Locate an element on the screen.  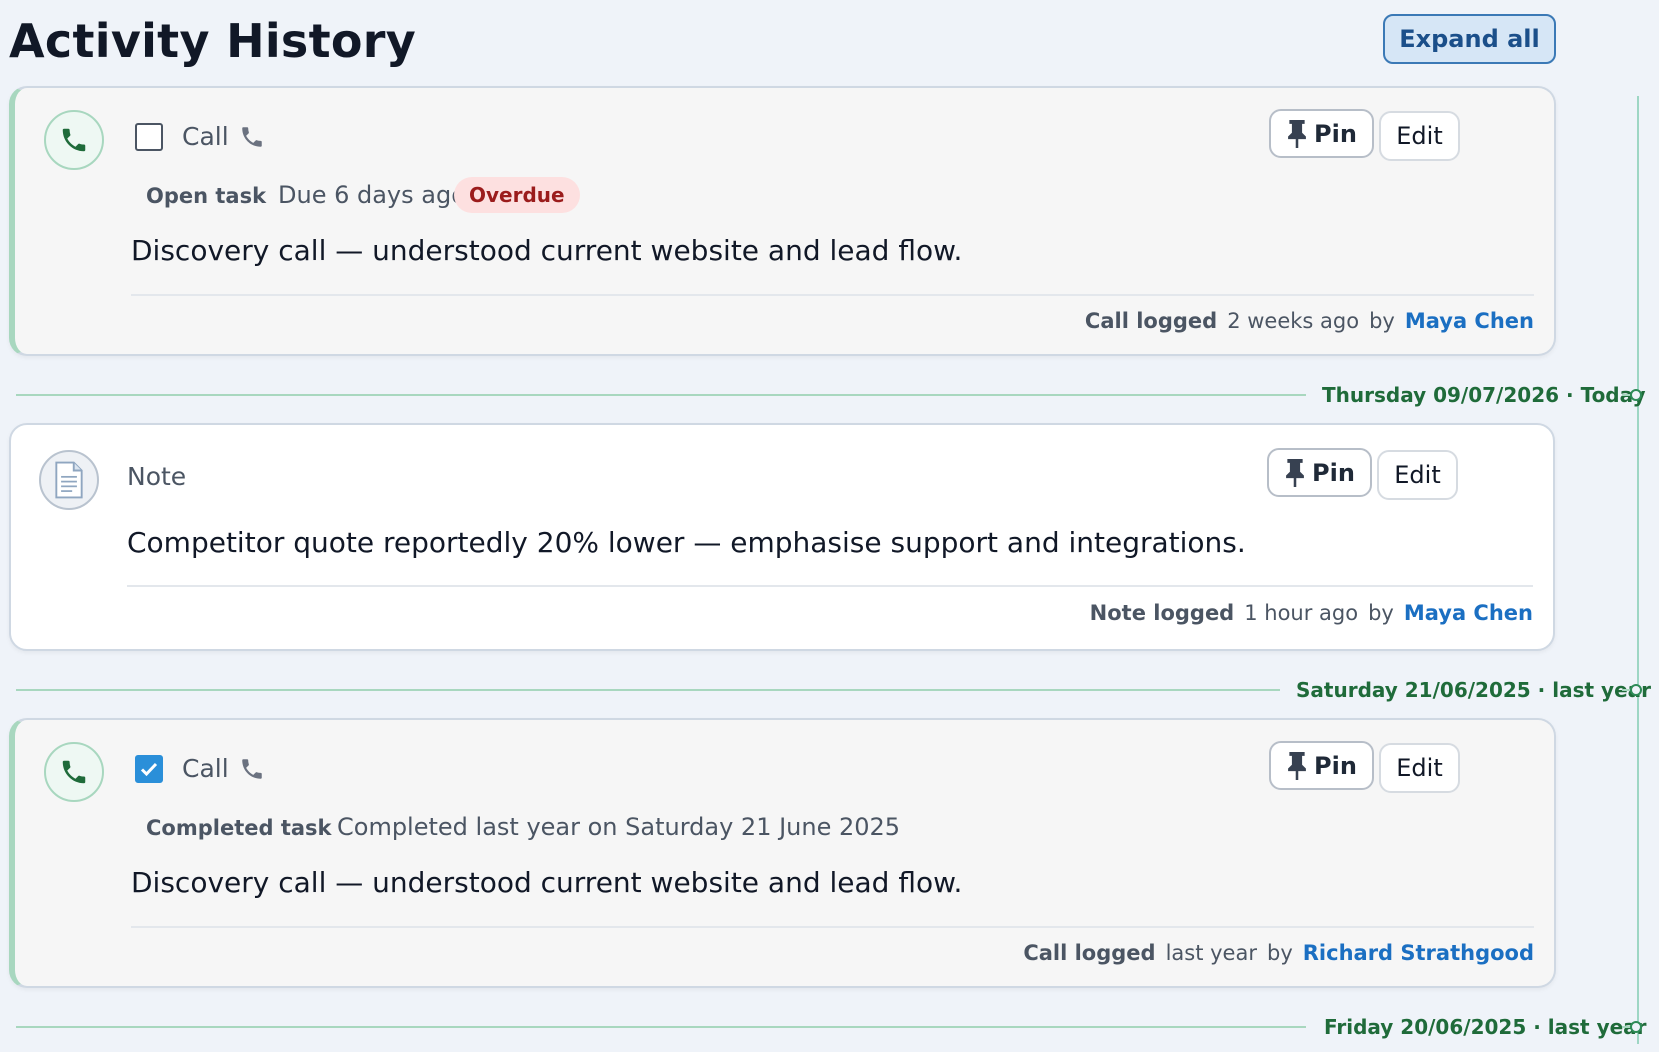
separator-text: Friday 20/06/2025 · last year is located at coordinates (1485, 1027).